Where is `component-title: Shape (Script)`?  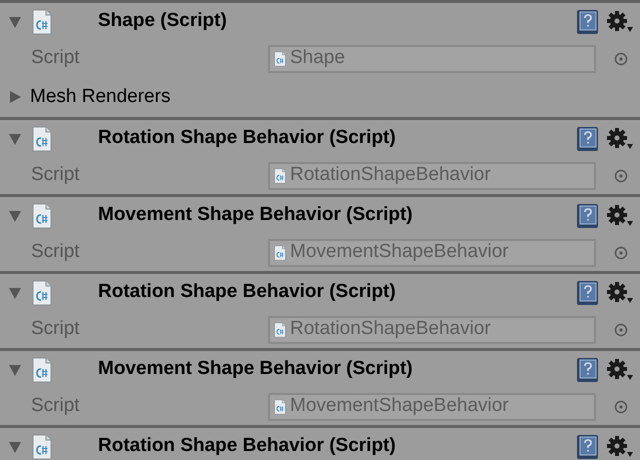 component-title: Shape (Script) is located at coordinates (162, 21).